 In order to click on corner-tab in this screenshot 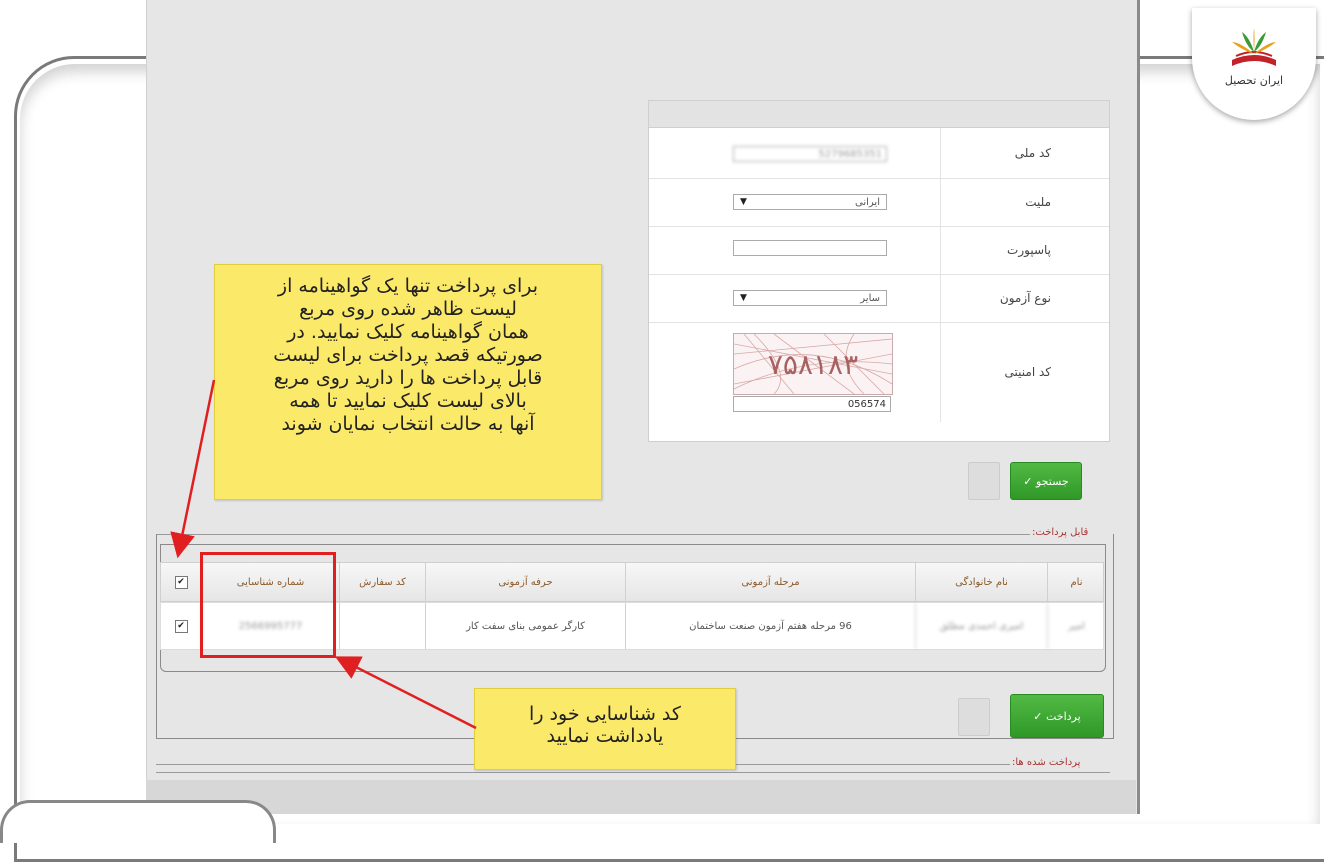, I will do `click(138, 821)`.